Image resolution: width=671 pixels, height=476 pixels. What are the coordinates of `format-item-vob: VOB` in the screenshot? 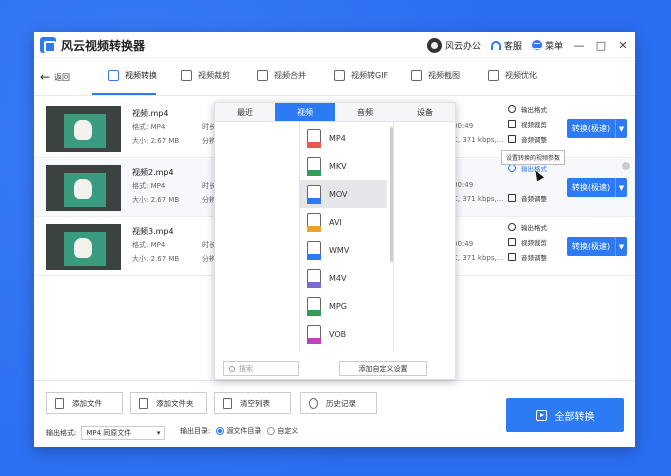 It's located at (343, 334).